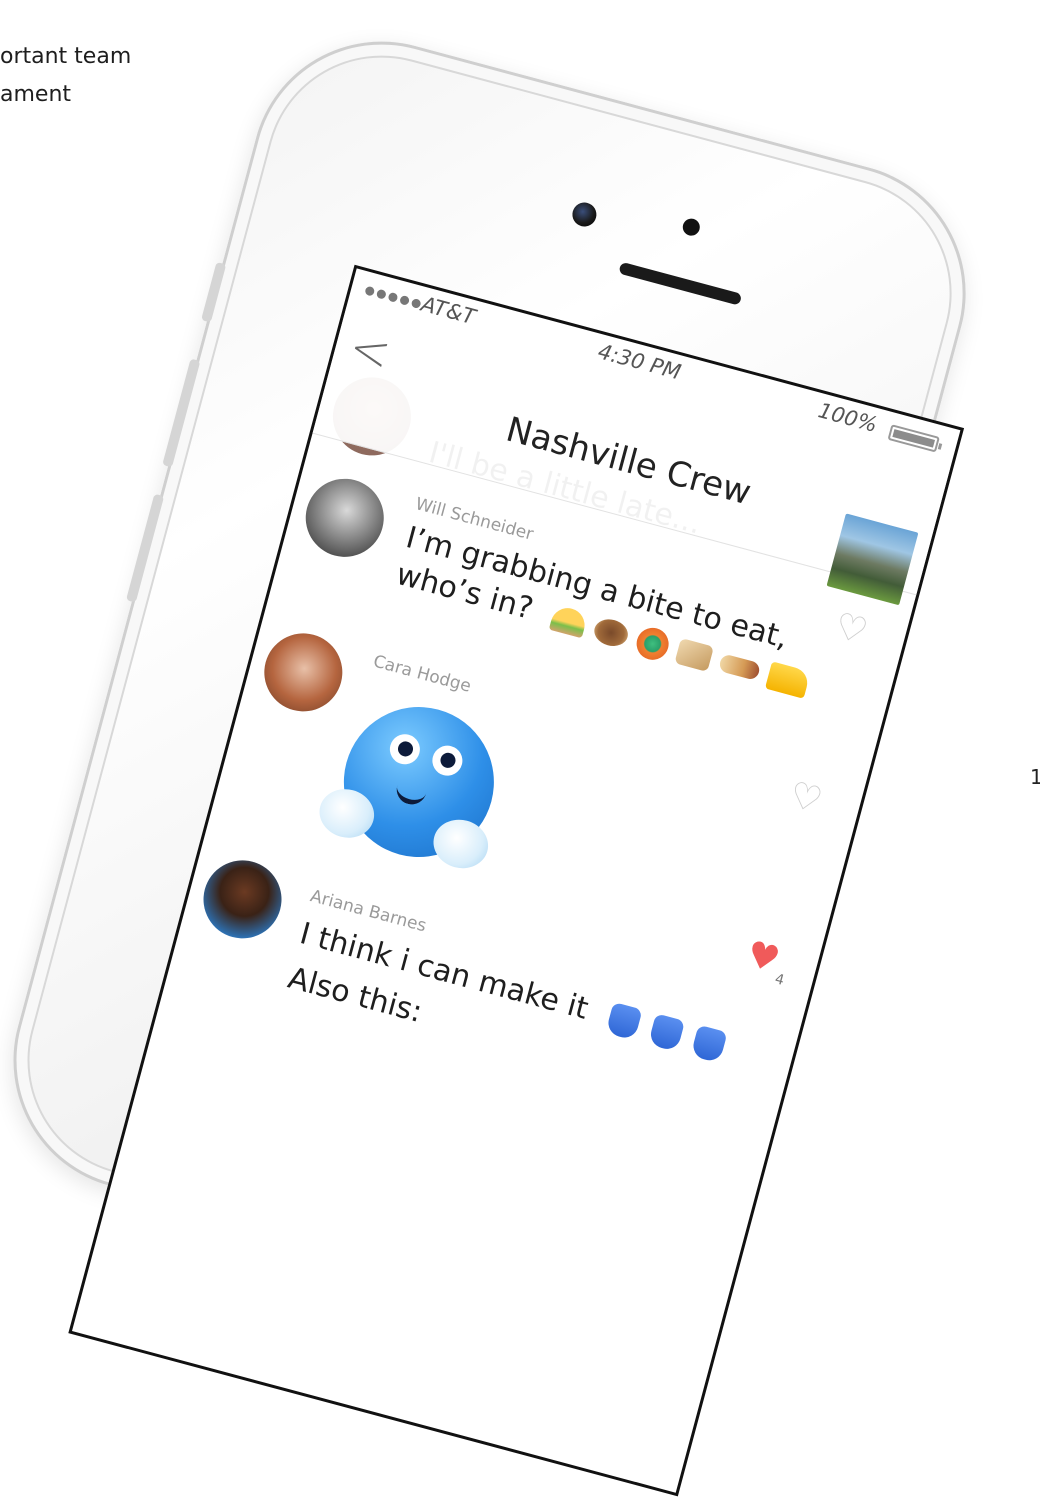  I want to click on taco-icon, so click(569, 620).